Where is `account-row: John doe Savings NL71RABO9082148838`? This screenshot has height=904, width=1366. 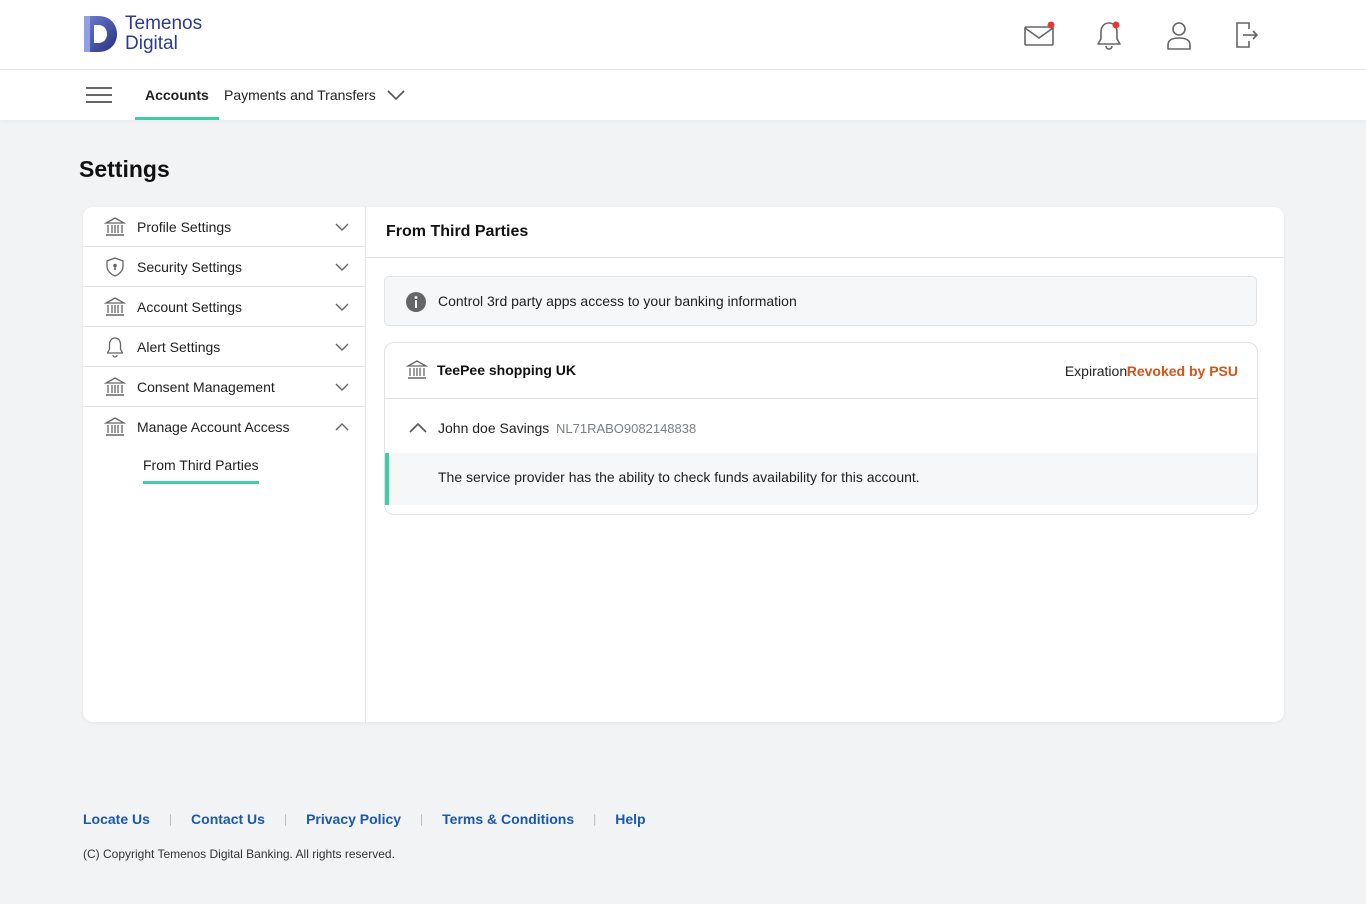
account-row: John doe Savings NL71RABO9082148838 is located at coordinates (821, 426).